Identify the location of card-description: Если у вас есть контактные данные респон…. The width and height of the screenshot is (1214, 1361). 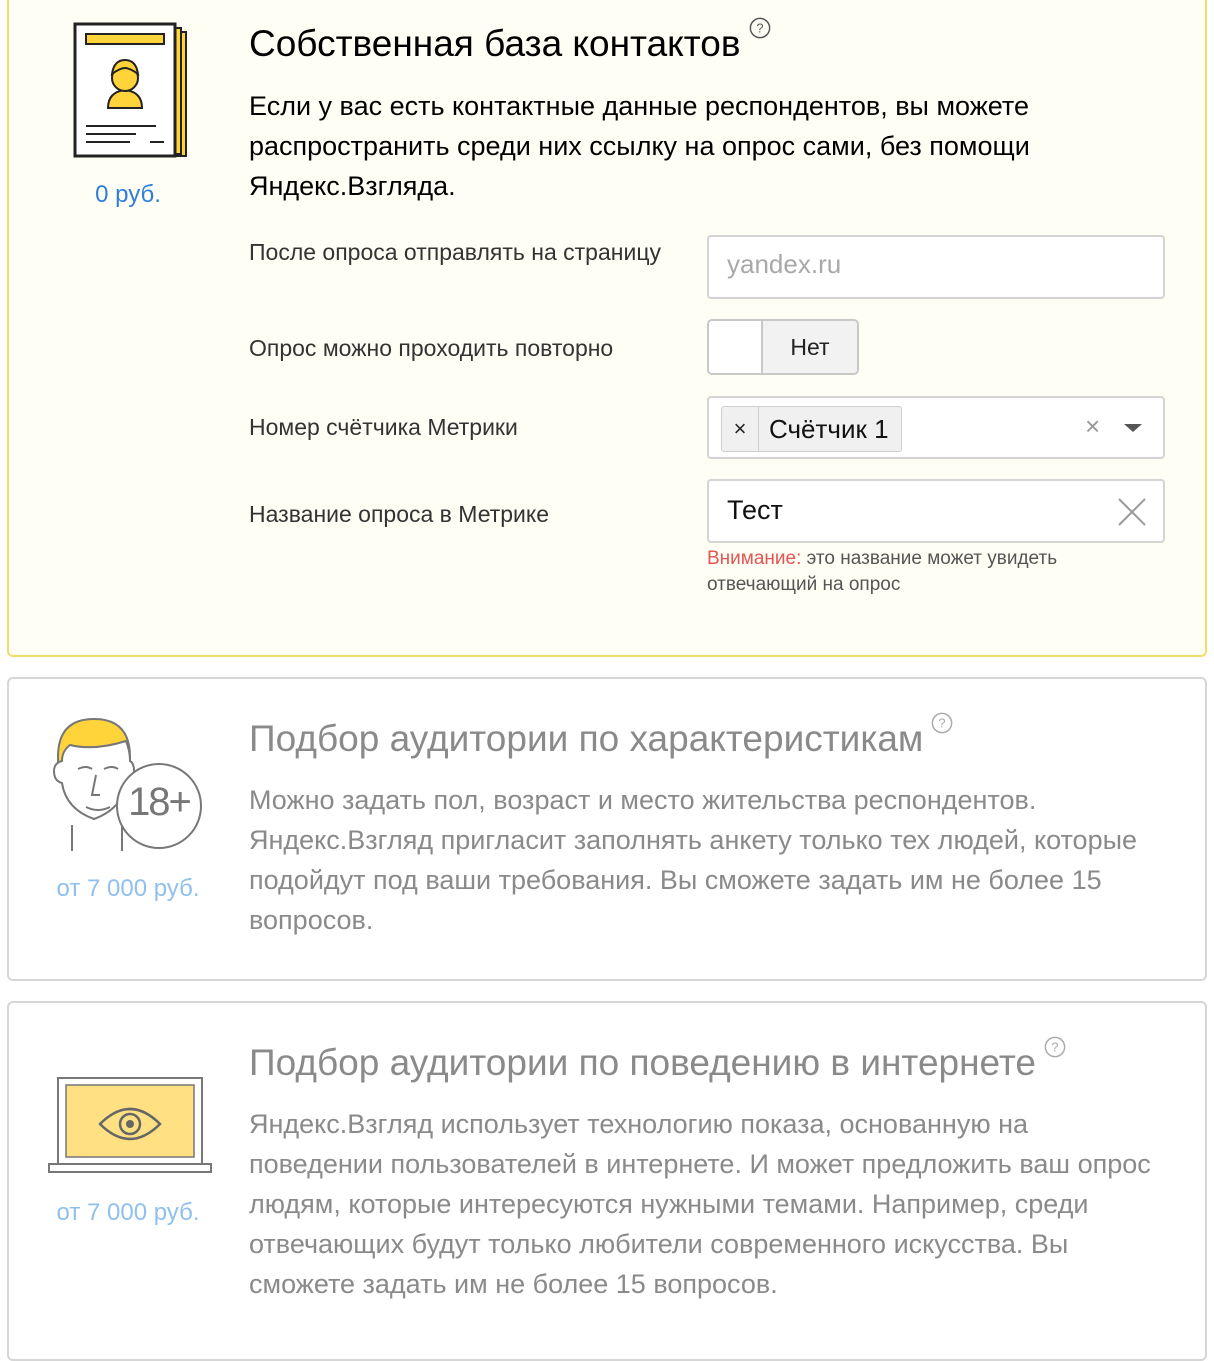
(639, 146).